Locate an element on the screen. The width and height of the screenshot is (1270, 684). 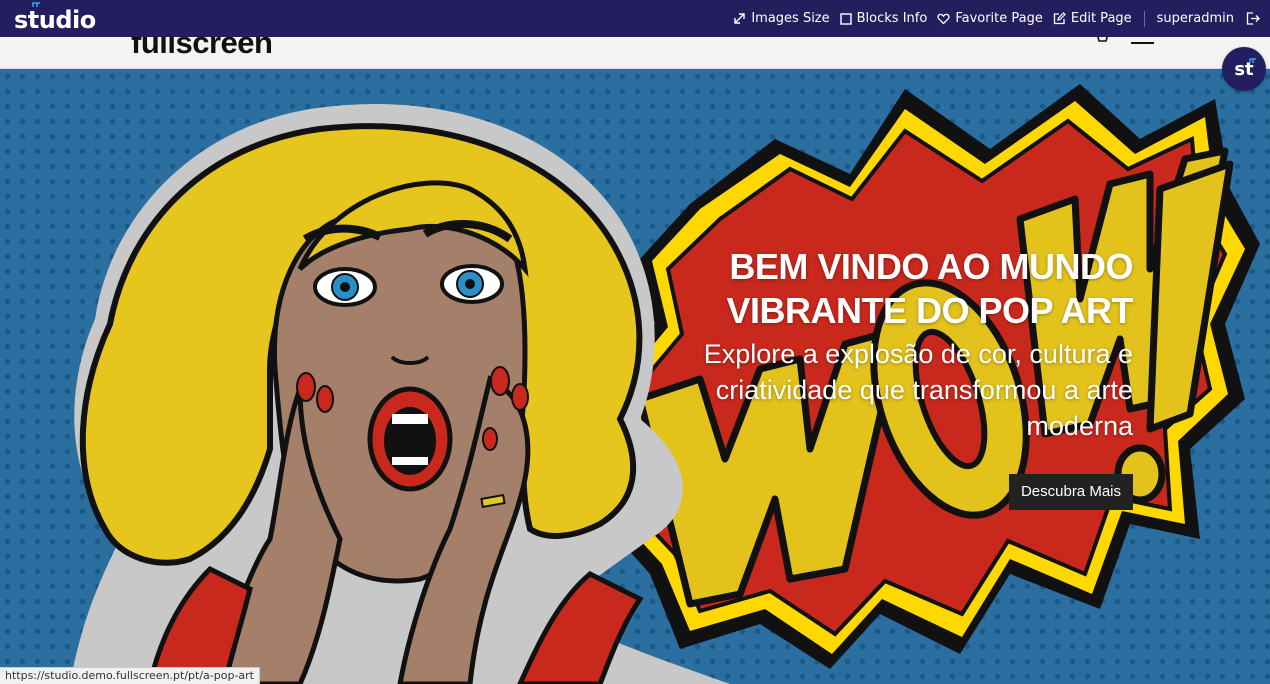
hero-title: BEM VINDO AO MUNDO VIBRANTE DO POP ART is located at coordinates (929, 288).